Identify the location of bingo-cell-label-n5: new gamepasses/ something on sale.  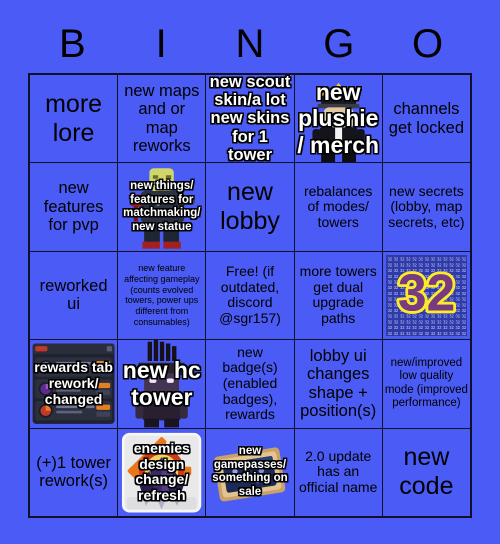
(250, 471).